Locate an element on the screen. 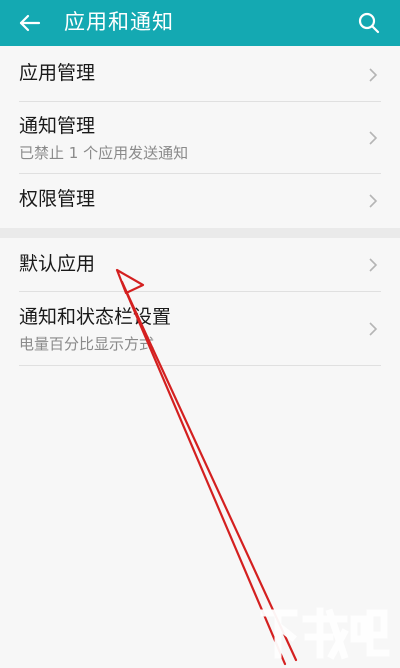 This screenshot has height=668, width=400. watermark-logo is located at coordinates (325, 633).